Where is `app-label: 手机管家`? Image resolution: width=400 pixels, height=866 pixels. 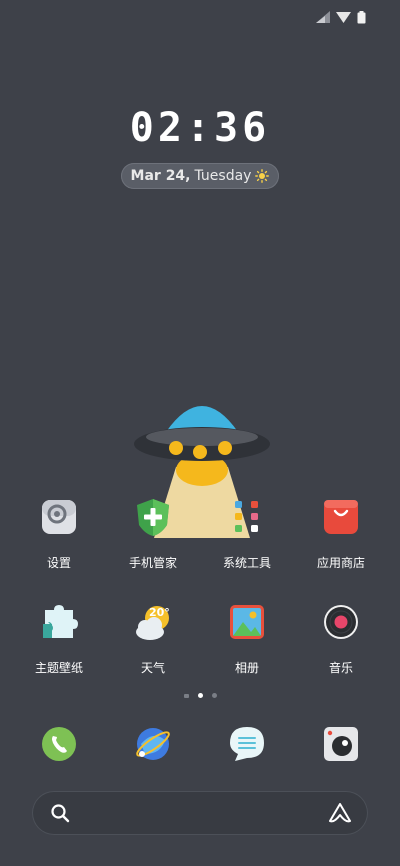
app-label: 手机管家 is located at coordinates (152, 563).